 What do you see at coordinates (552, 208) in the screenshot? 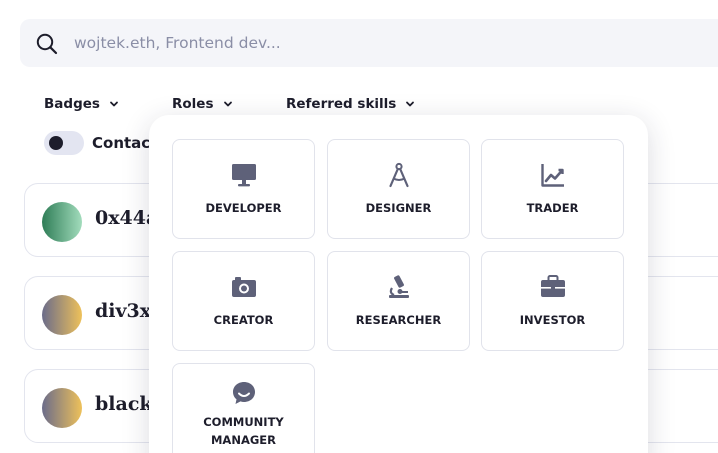
I see `role-label: TRADER` at bounding box center [552, 208].